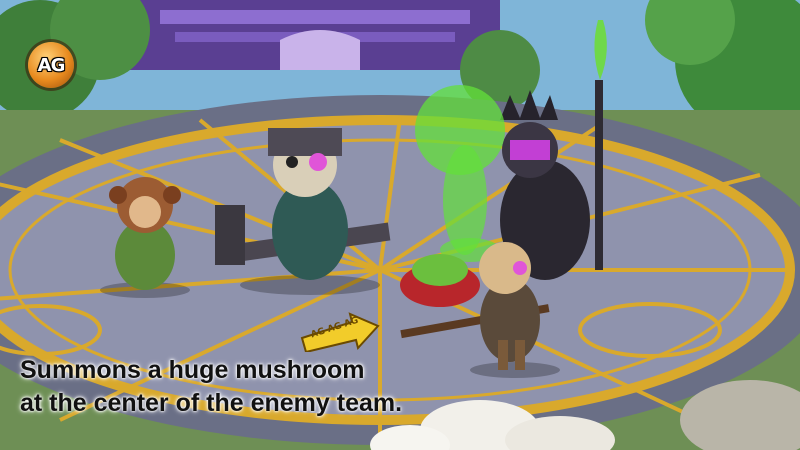  I want to click on ag-logo: AG, so click(51, 65).